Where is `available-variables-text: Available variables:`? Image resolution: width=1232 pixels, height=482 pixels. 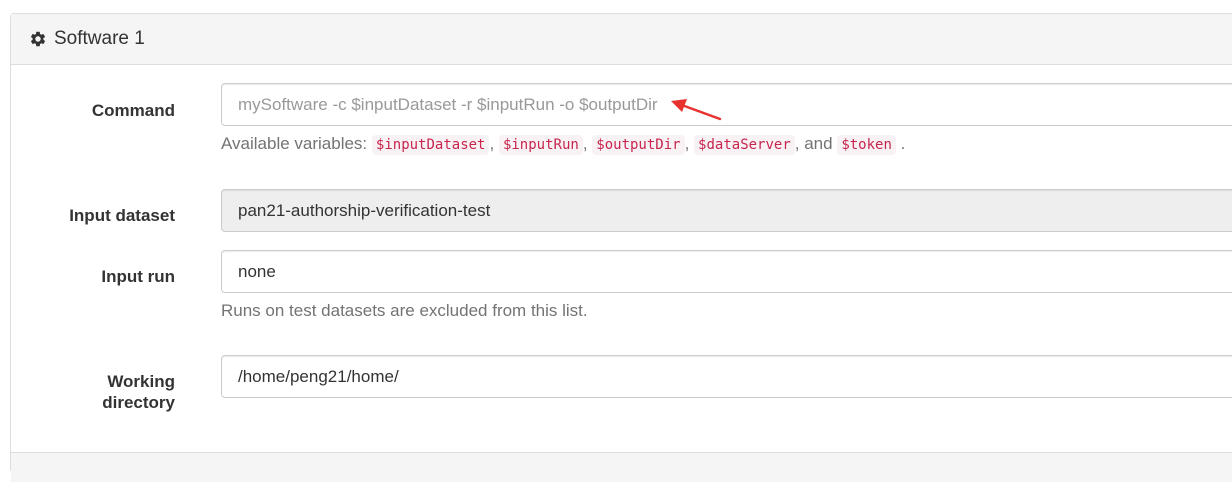 available-variables-text: Available variables: is located at coordinates (294, 143).